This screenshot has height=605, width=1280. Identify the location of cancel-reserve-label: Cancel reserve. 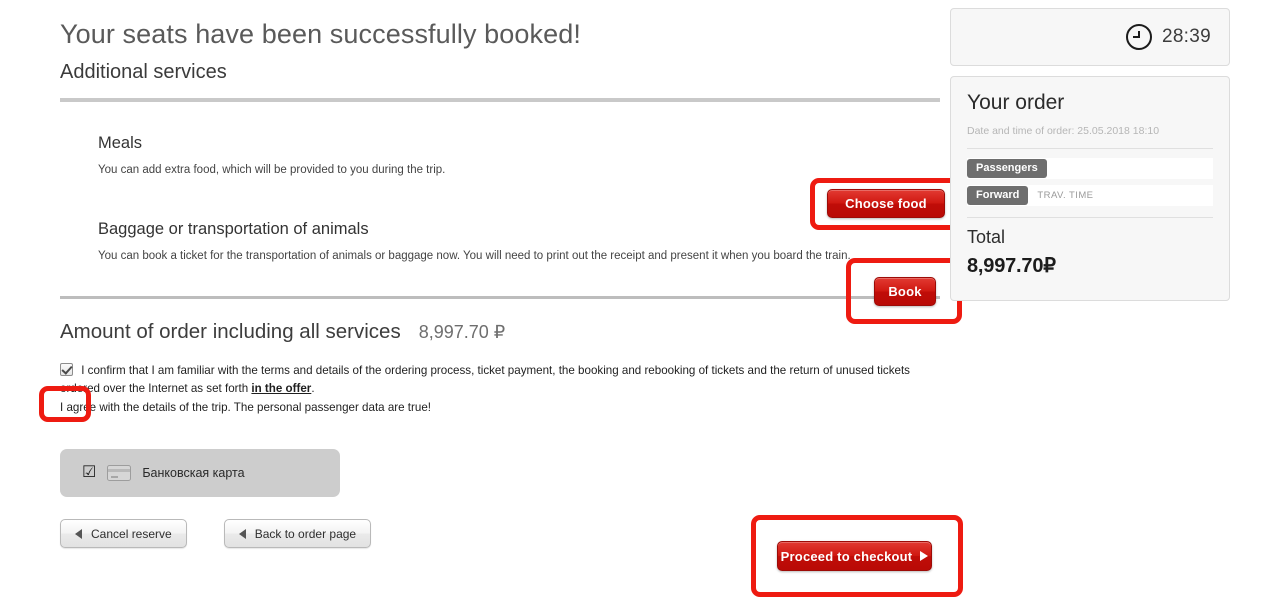
(131, 533).